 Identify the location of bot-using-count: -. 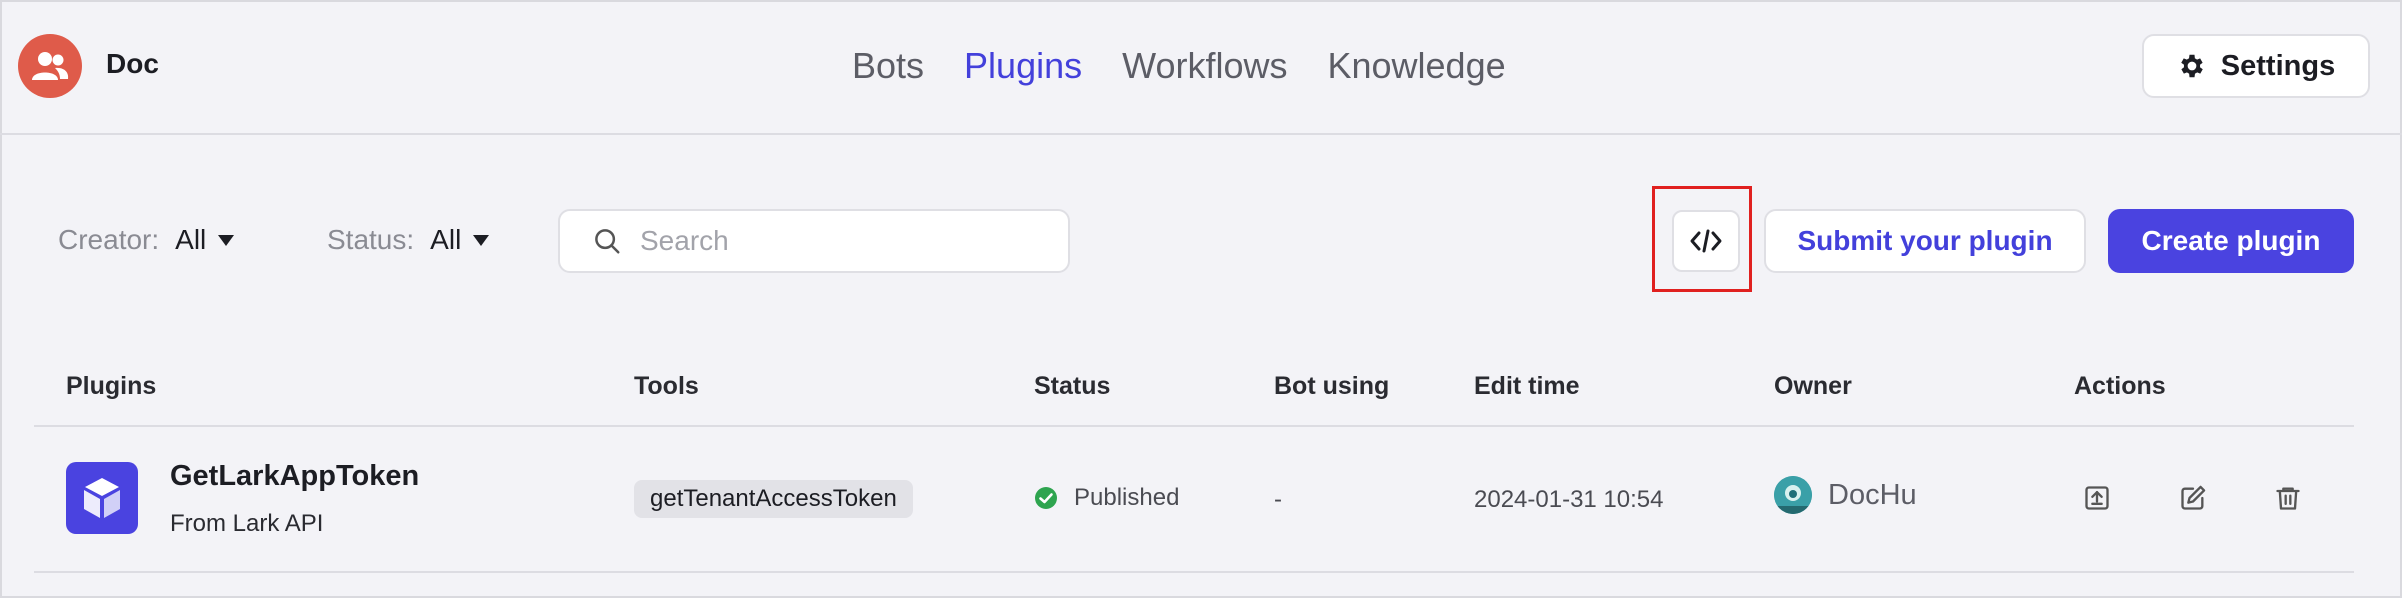
(1278, 499).